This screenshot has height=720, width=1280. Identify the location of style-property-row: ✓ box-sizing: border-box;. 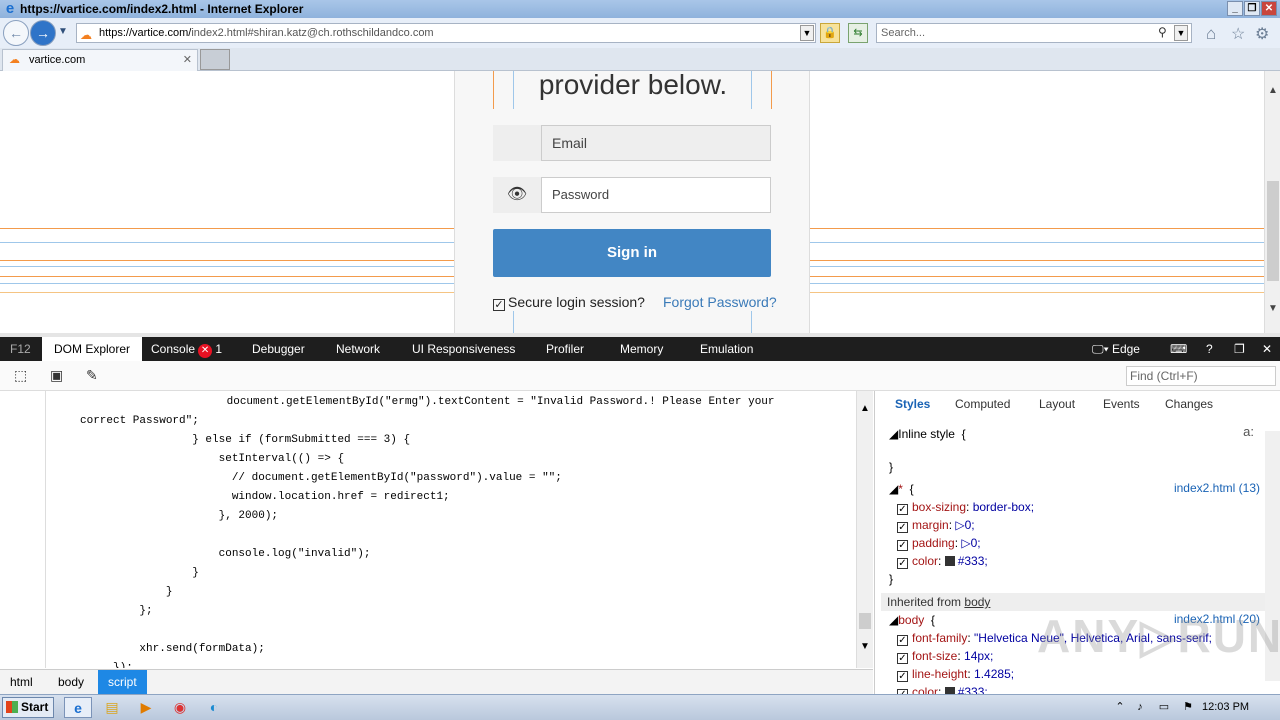
(965, 507).